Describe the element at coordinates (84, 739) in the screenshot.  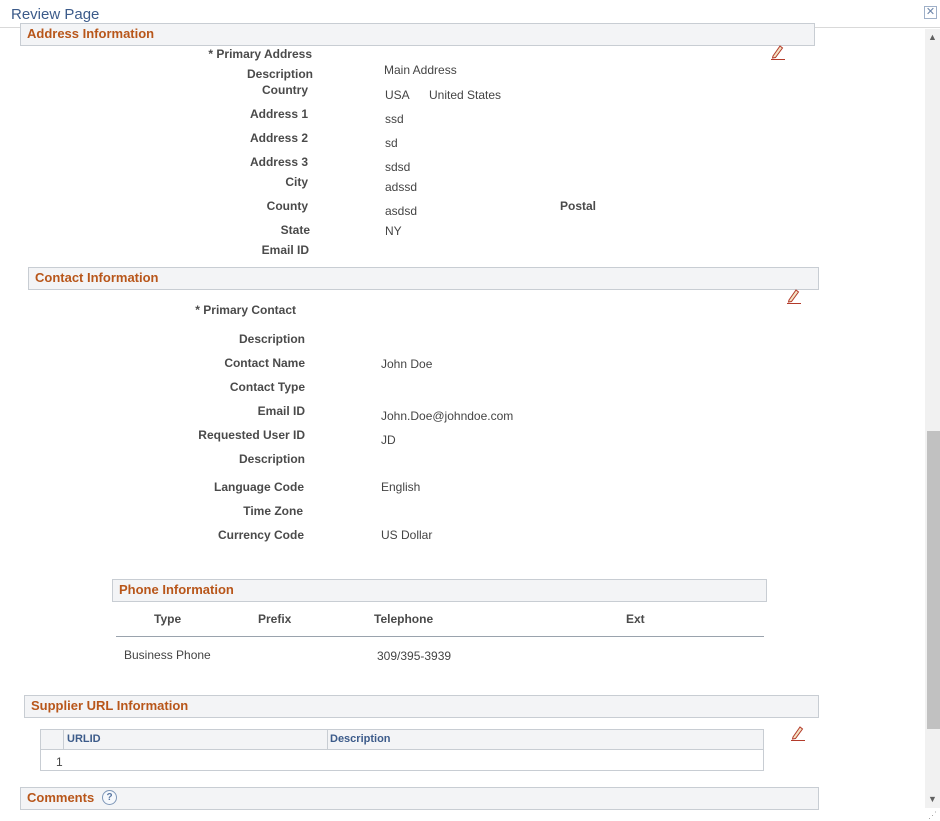
I see `url-col-urlid: URLID` at that location.